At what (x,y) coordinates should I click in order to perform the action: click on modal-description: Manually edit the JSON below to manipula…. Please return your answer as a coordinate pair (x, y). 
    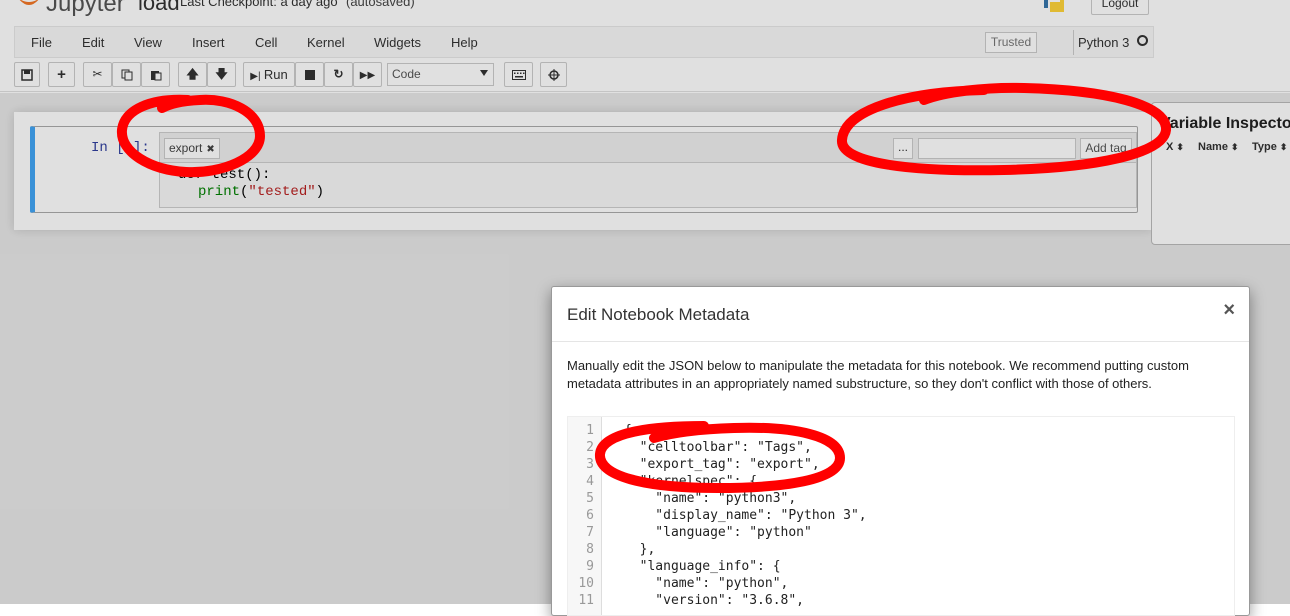
    Looking at the image, I should click on (878, 374).